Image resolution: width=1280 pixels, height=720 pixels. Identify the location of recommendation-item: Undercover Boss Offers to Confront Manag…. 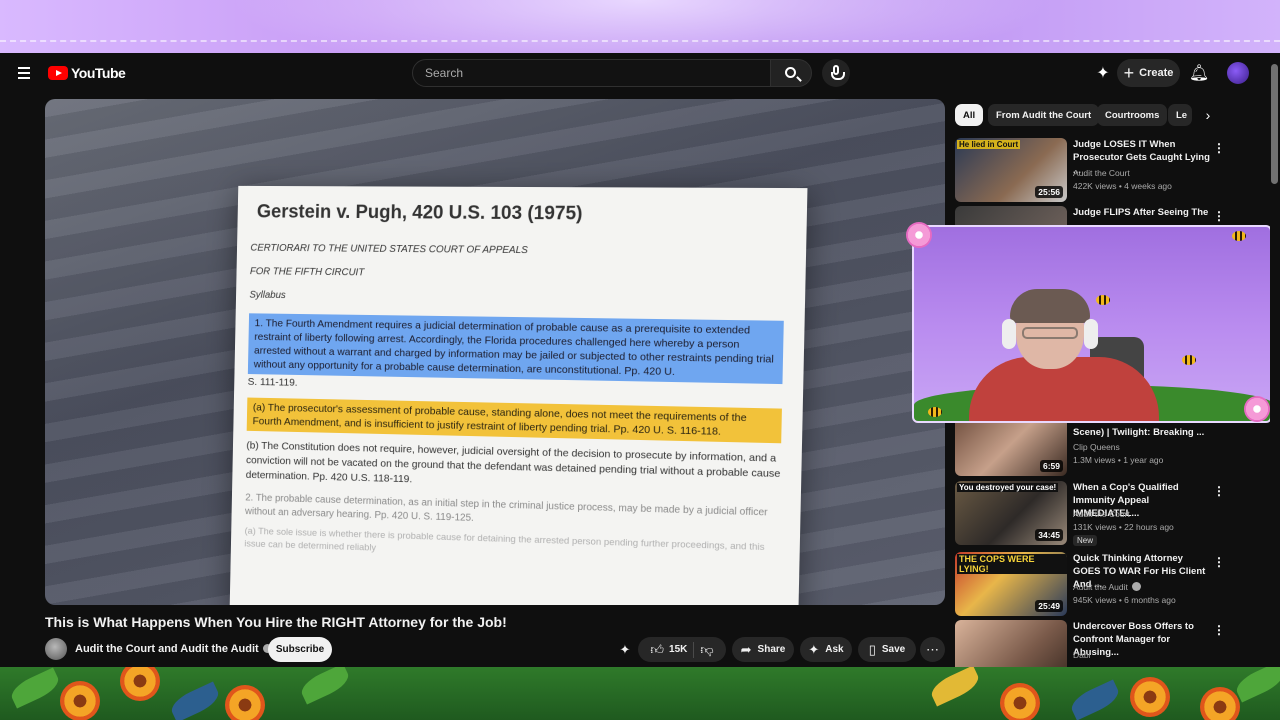
(1090, 643).